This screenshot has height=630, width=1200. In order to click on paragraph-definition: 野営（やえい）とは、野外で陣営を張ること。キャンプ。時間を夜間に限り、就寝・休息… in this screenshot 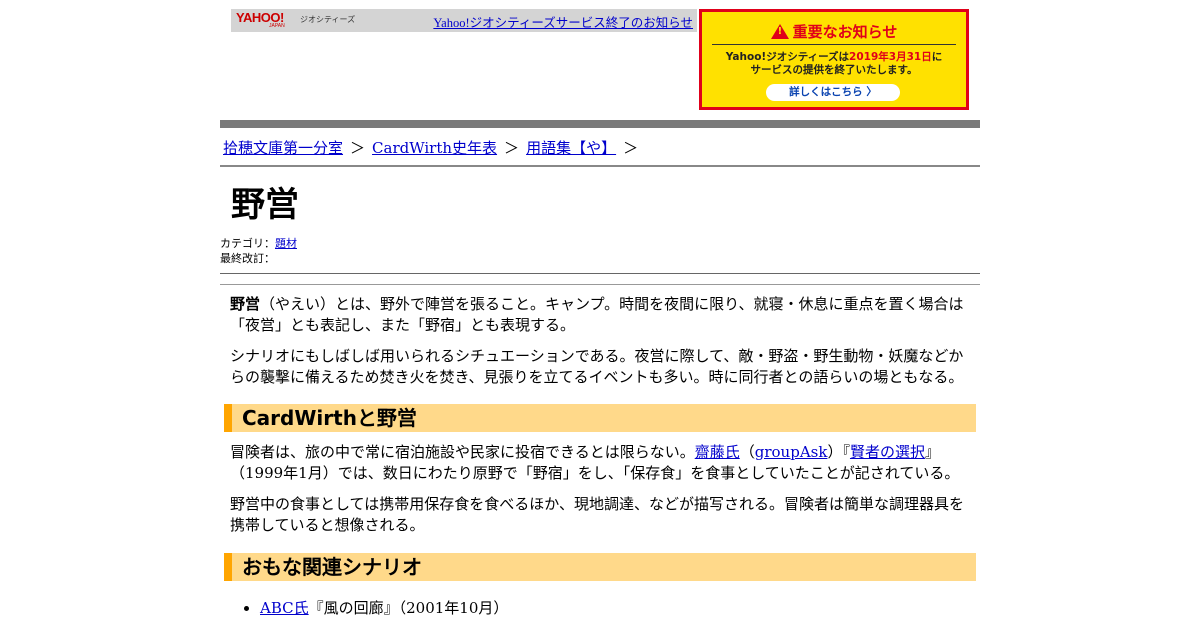, I will do `click(600, 315)`.